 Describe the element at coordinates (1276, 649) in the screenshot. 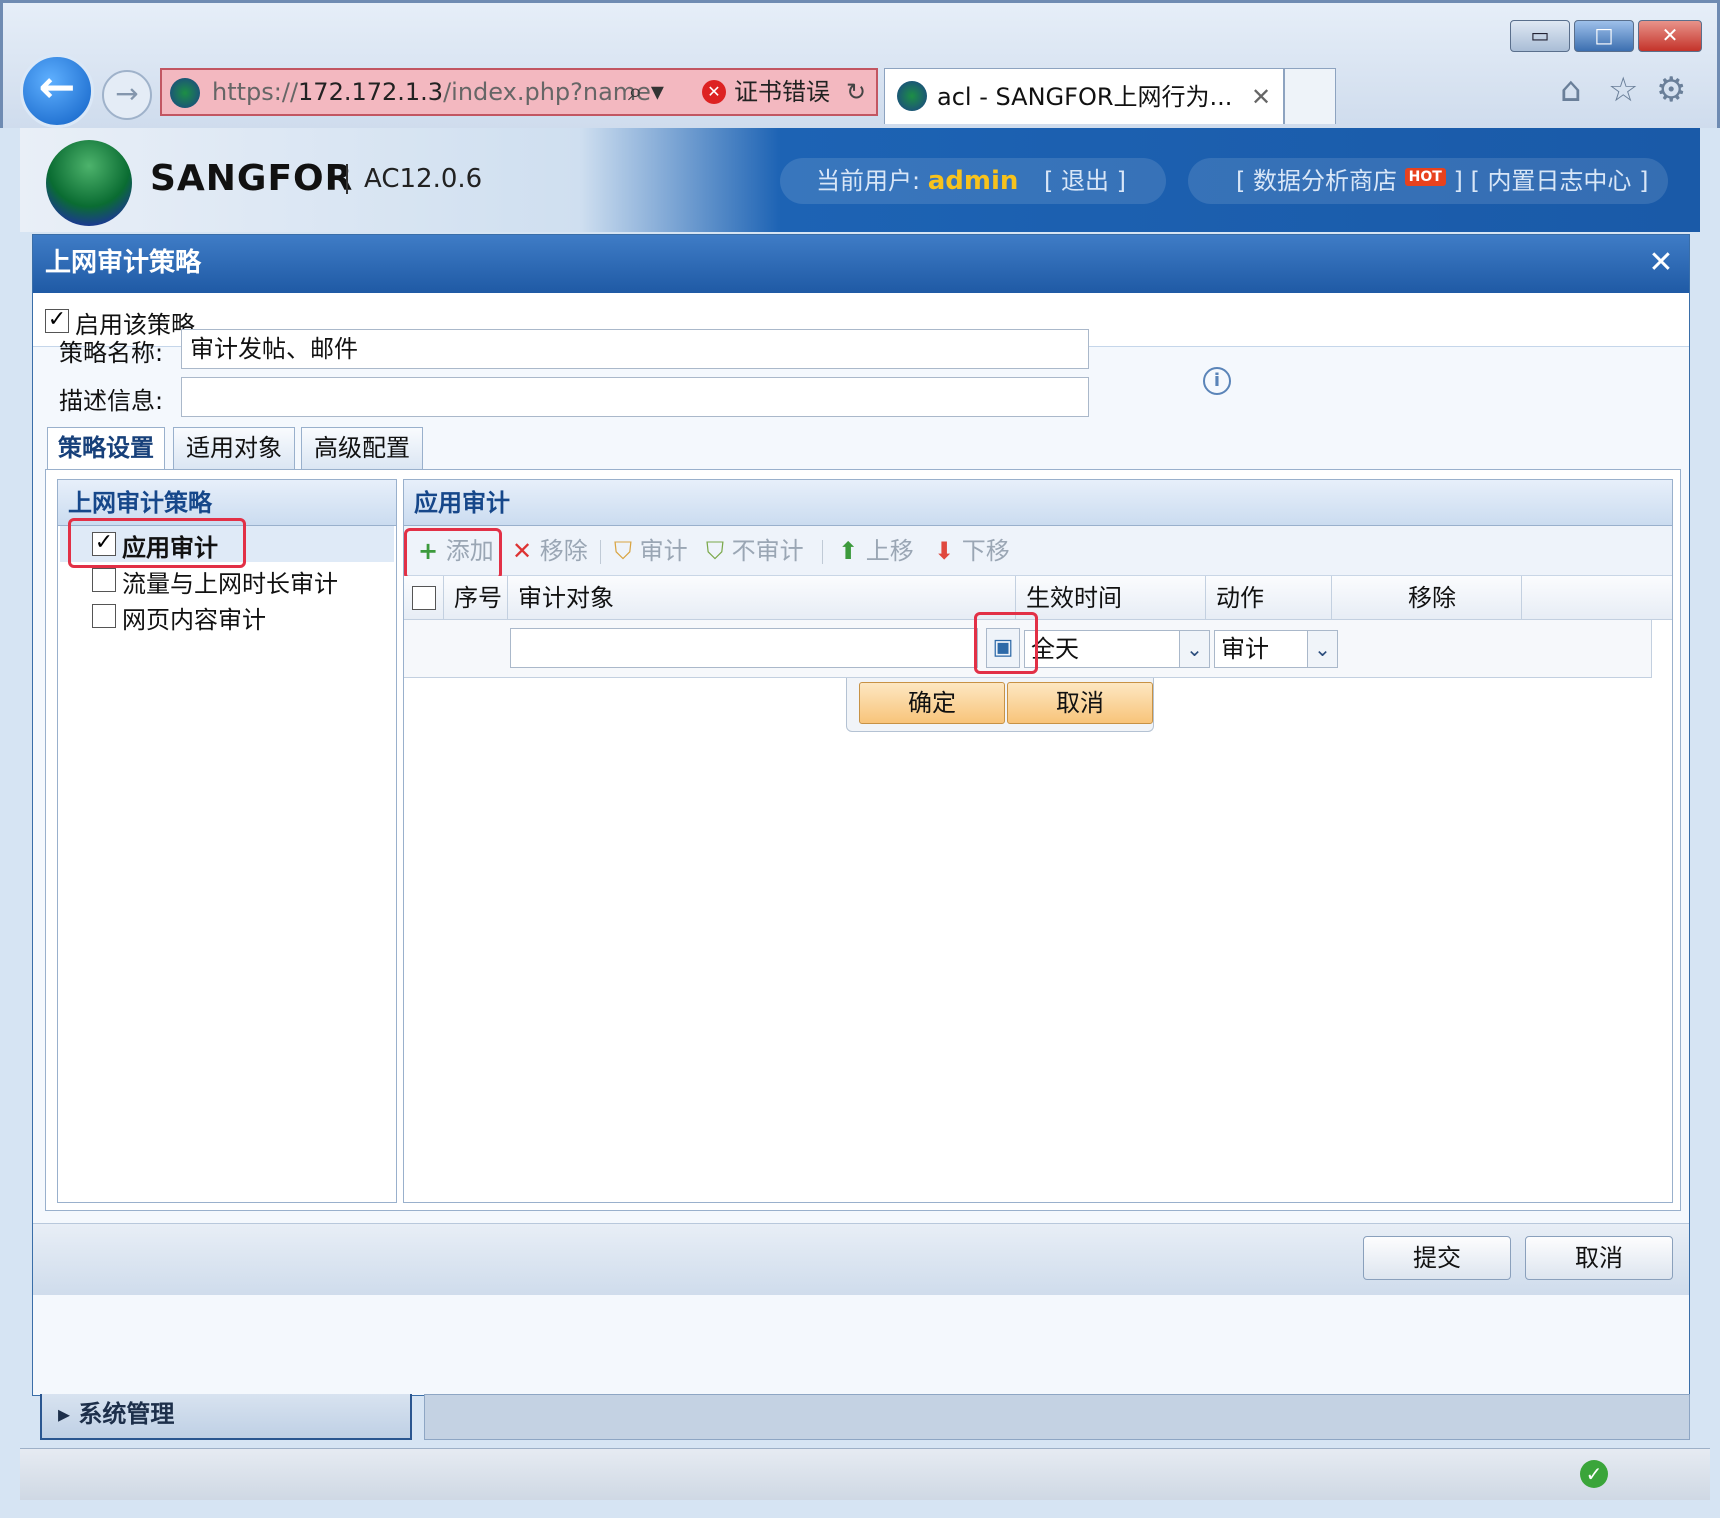

I see `action-select: 审计 ⌄` at that location.